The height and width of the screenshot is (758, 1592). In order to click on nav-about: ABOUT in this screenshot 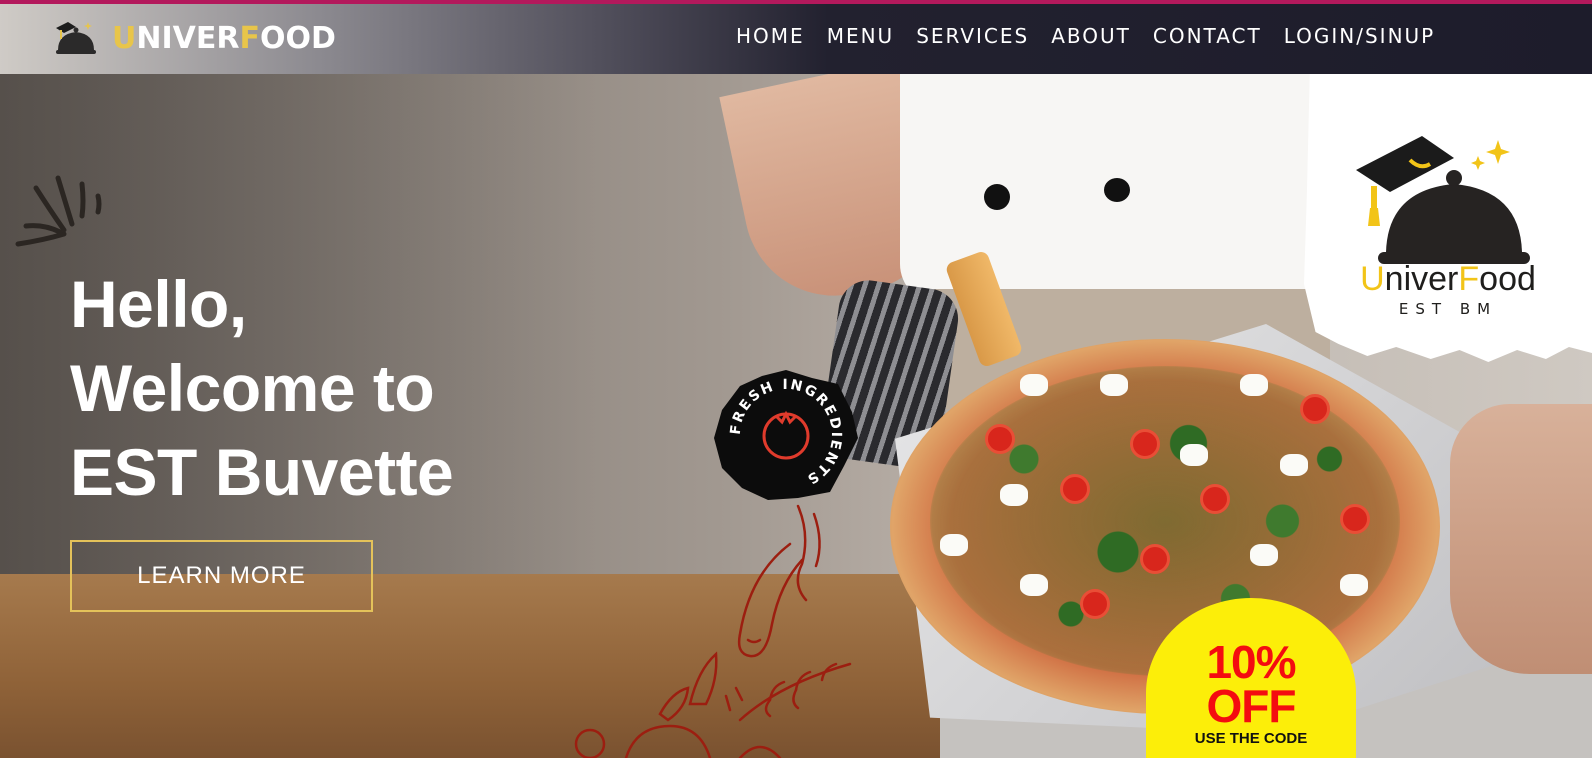, I will do `click(1091, 36)`.